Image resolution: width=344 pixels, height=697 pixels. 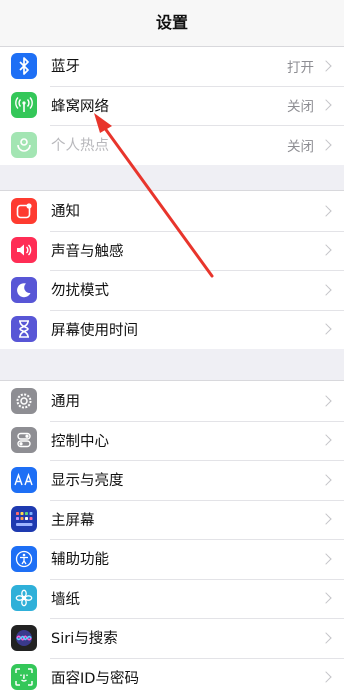 I want to click on face-id-icon, so click(x=24, y=677).